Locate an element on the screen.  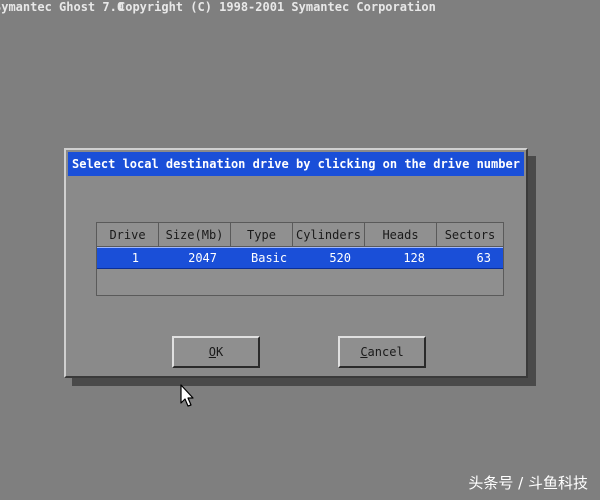
cell-cylinders: 520 is located at coordinates (329, 258).